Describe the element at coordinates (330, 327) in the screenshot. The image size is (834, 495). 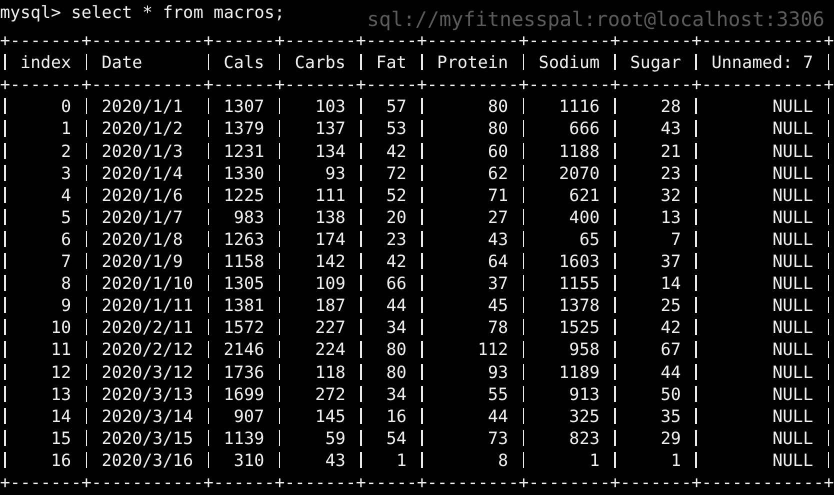
I see `table-cell: 227` at that location.